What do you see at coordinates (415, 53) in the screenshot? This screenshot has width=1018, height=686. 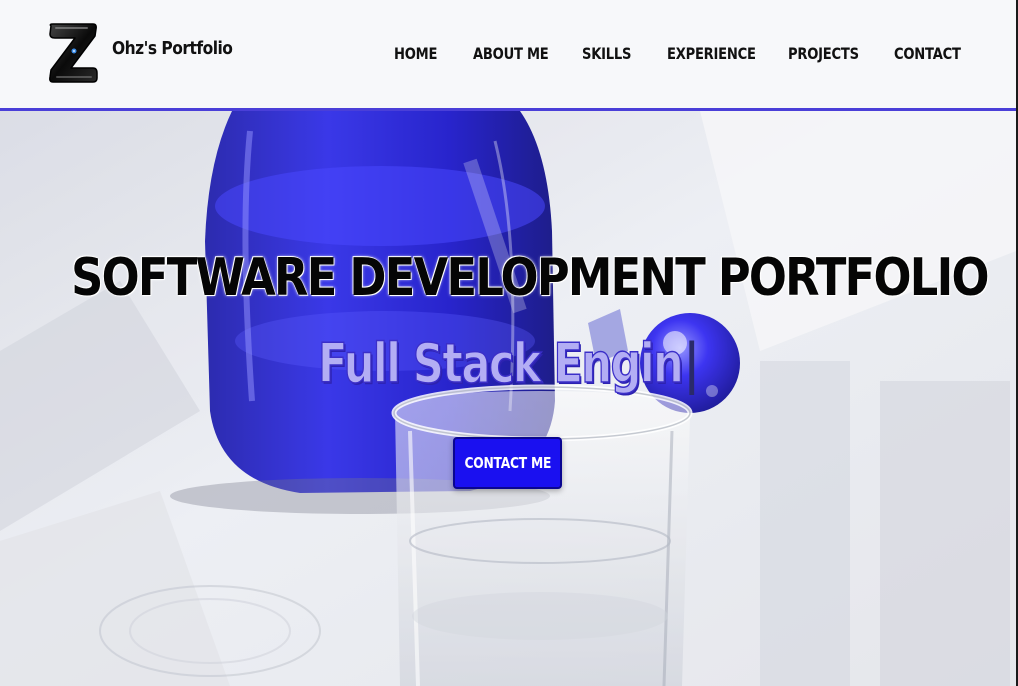 I see `nav-home: HOME` at bounding box center [415, 53].